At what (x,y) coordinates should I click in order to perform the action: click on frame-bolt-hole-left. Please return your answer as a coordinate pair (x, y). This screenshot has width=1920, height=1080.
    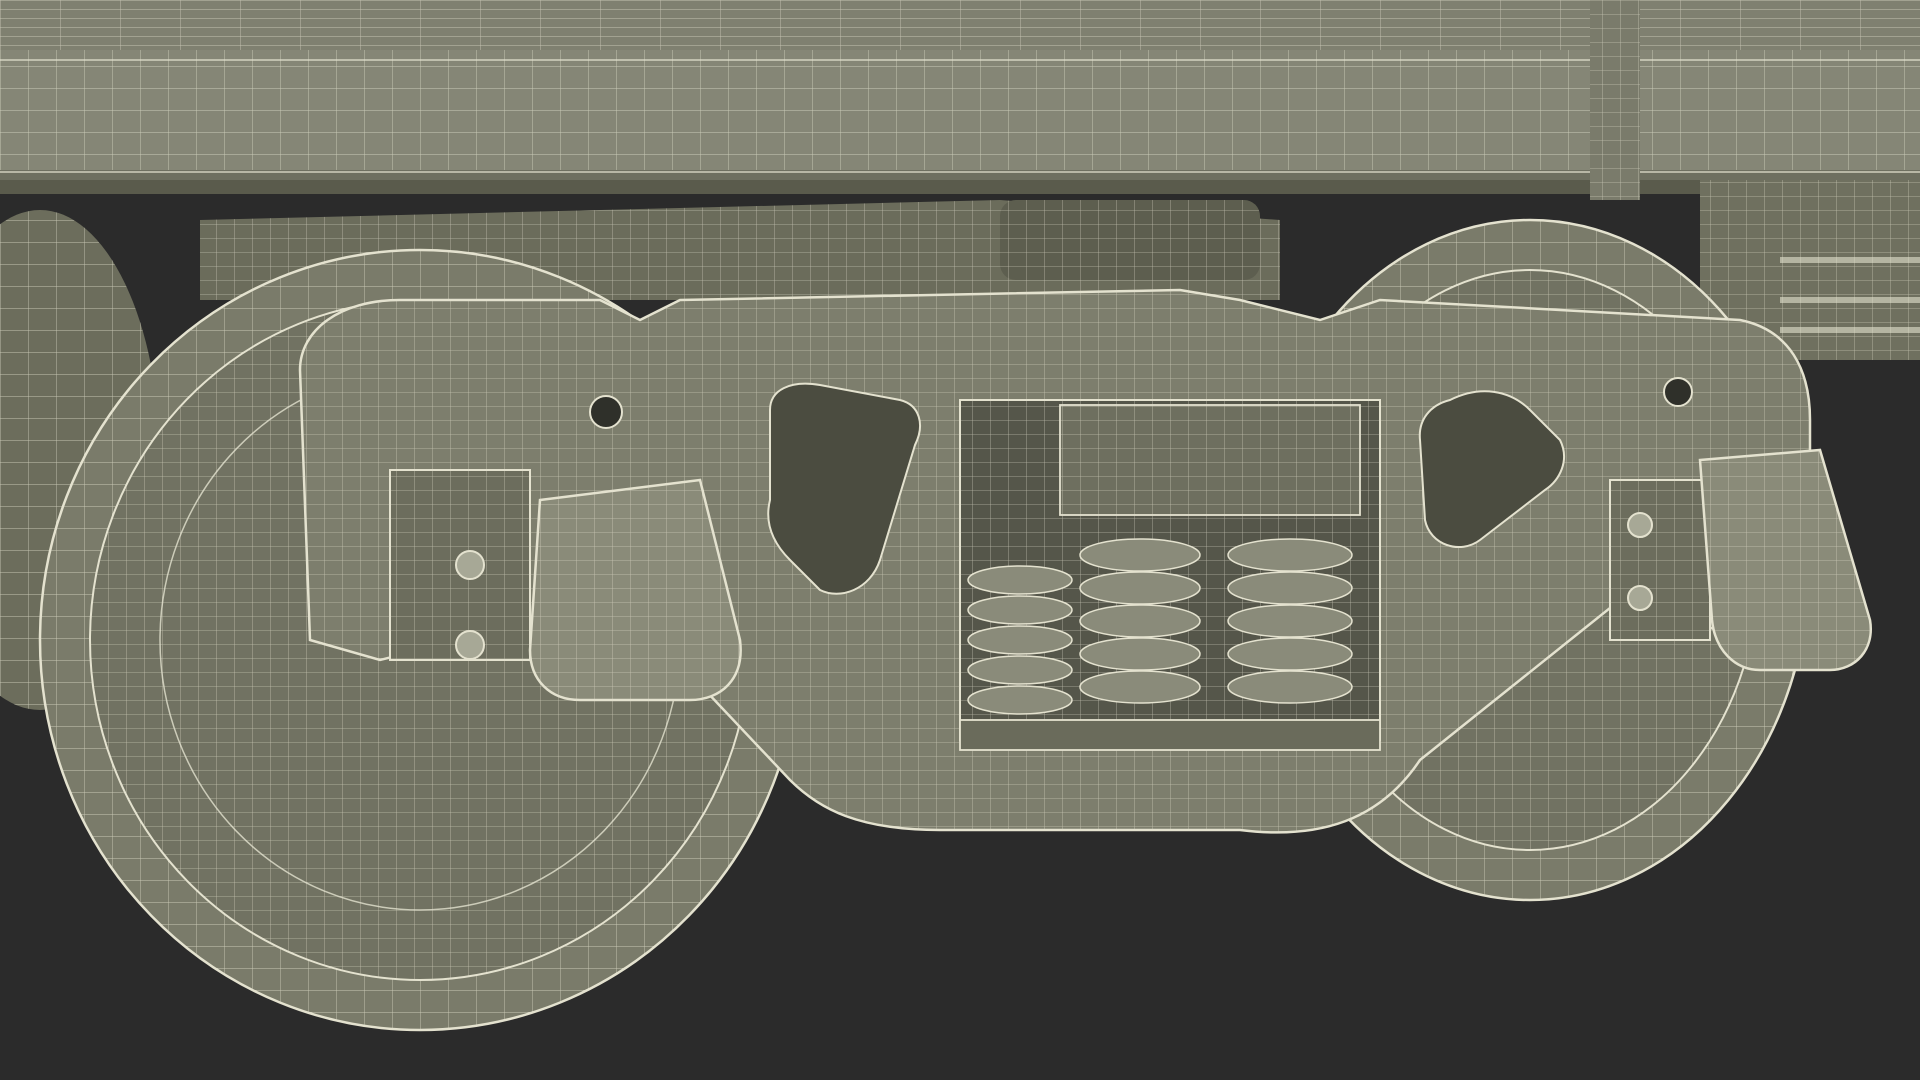
    Looking at the image, I should click on (606, 412).